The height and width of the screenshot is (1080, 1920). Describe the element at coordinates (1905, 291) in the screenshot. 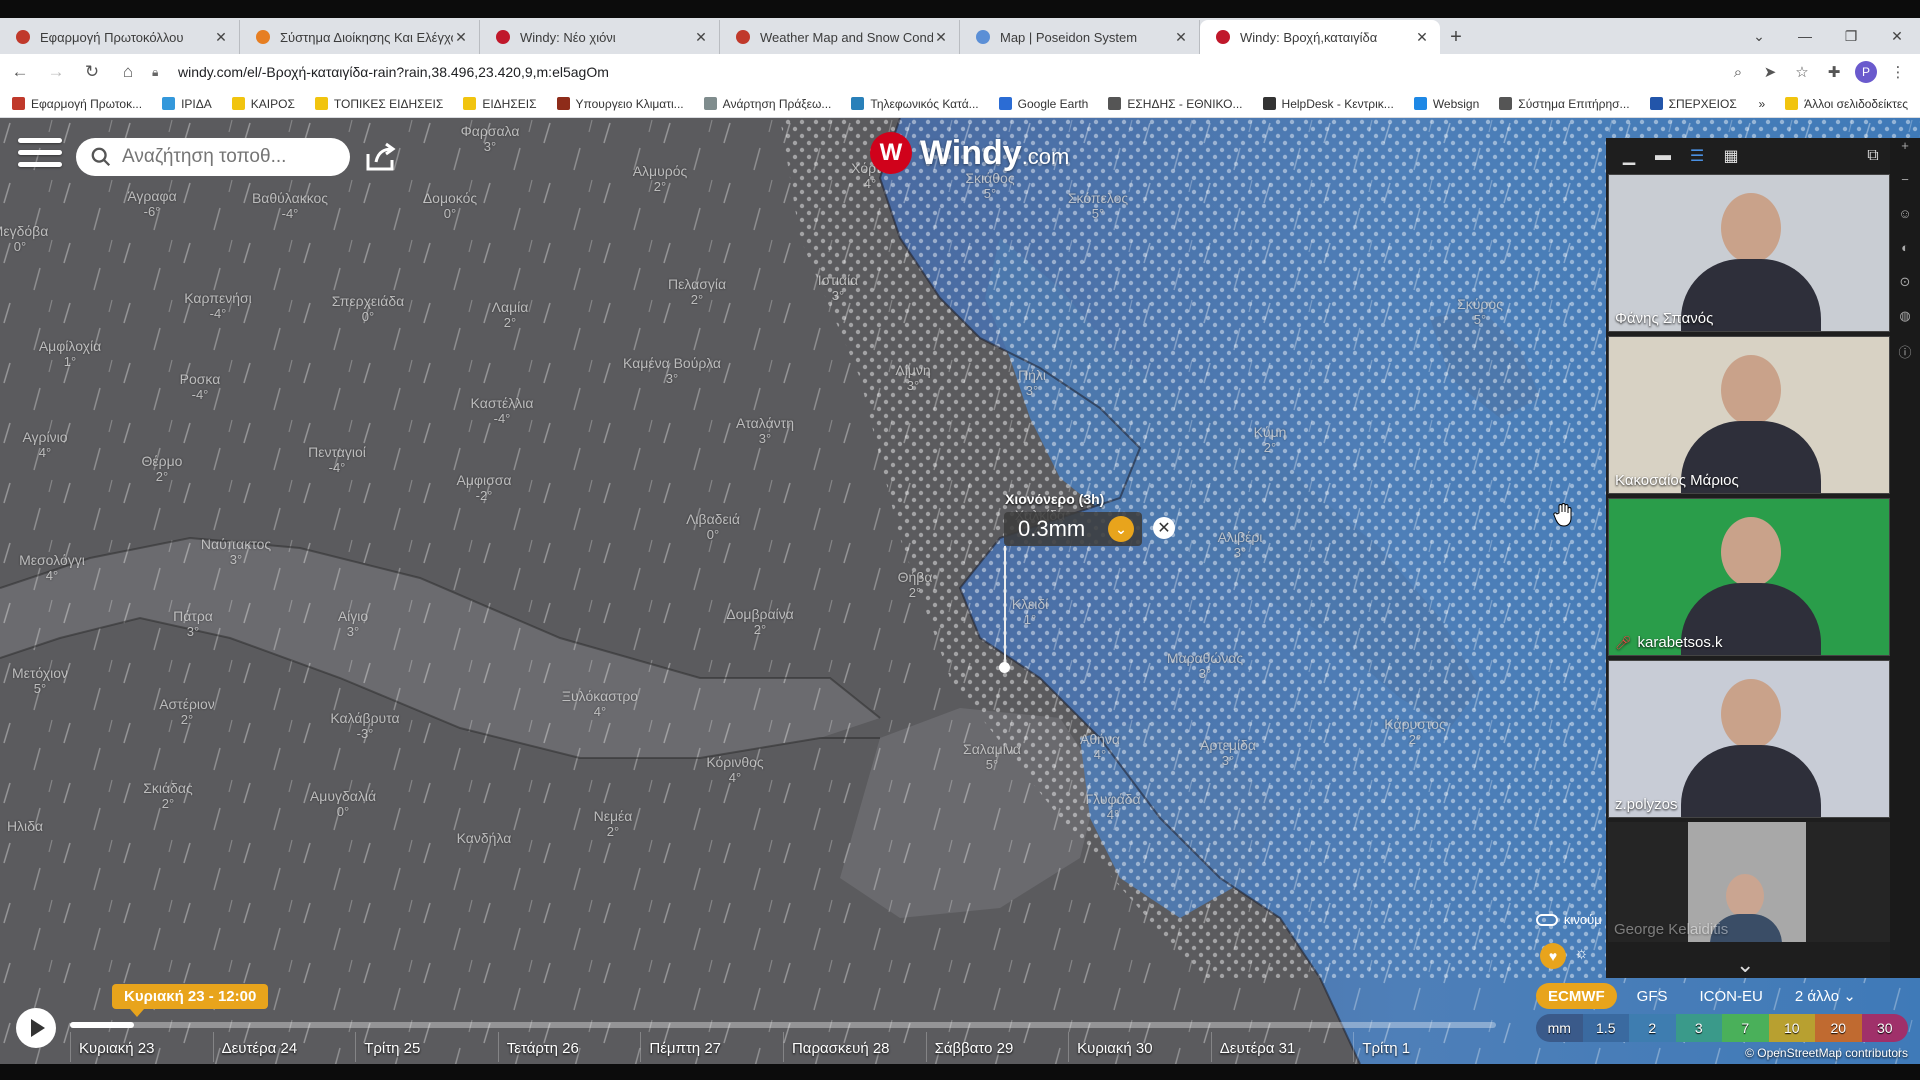

I see `pin-icon: ⊙` at that location.